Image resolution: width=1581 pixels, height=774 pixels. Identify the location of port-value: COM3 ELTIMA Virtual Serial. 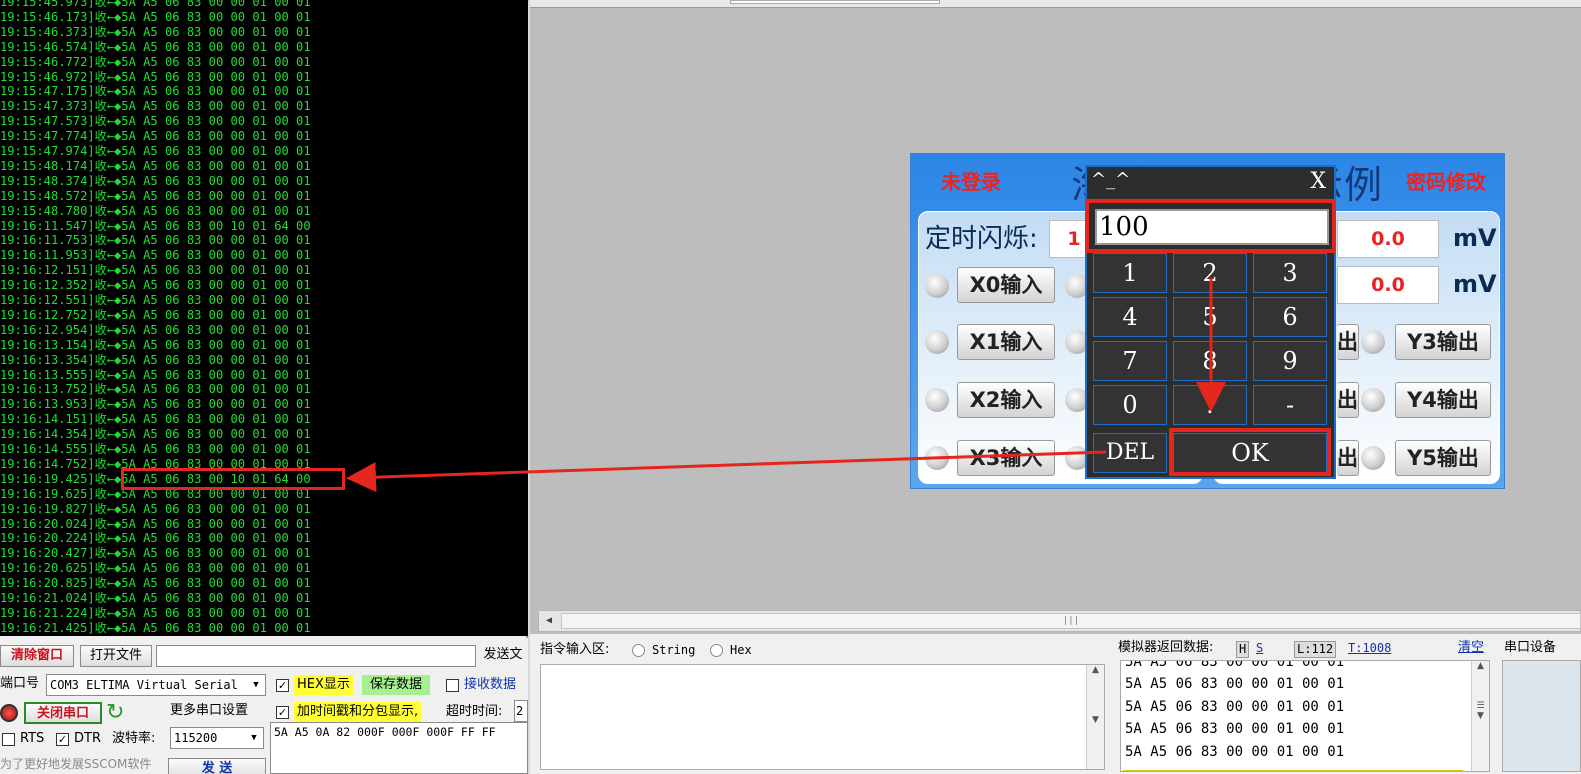
(144, 685).